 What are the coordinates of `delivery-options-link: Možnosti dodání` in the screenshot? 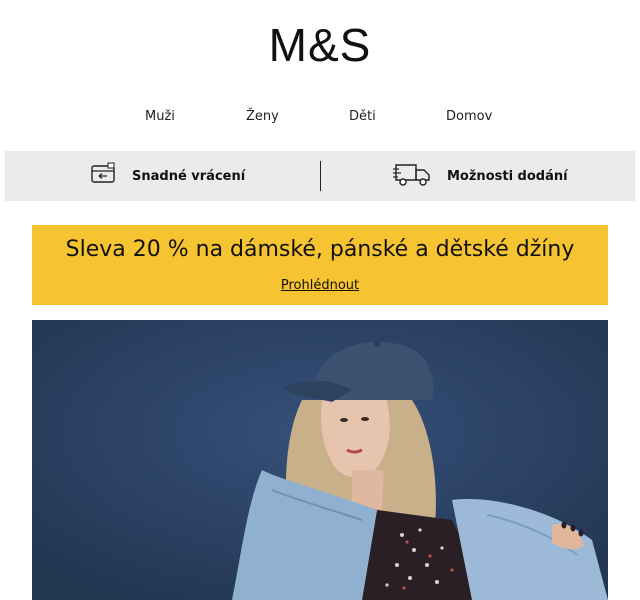 It's located at (480, 176).